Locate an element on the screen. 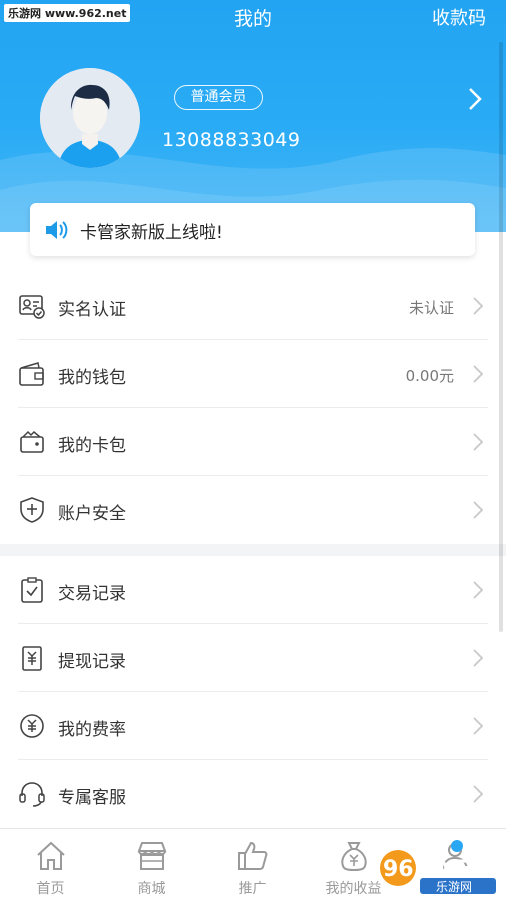  menu-item-card-bag: 我的卡包 is located at coordinates (253, 442).